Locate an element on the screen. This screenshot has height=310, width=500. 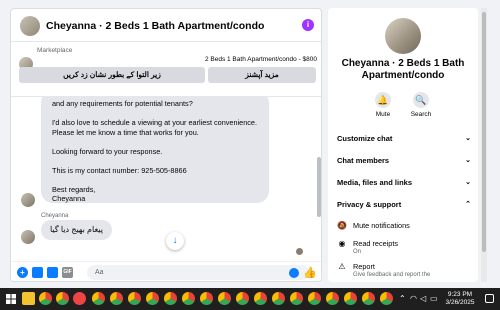
mute-button: 🔔 Mute is located at coordinates (383, 105).